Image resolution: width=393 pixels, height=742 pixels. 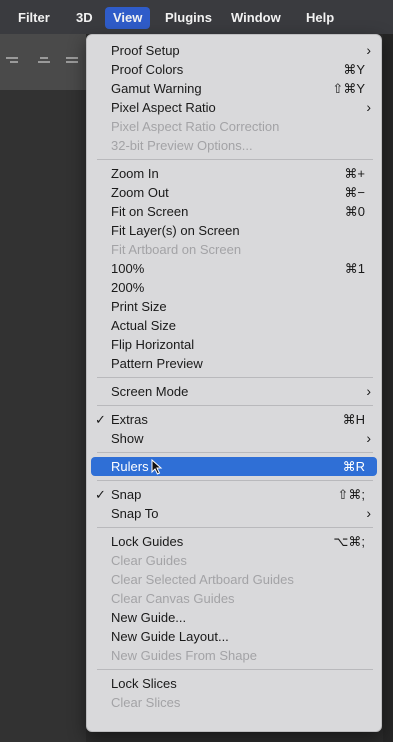 I want to click on menu-item-label: Zoom Out, so click(x=140, y=192).